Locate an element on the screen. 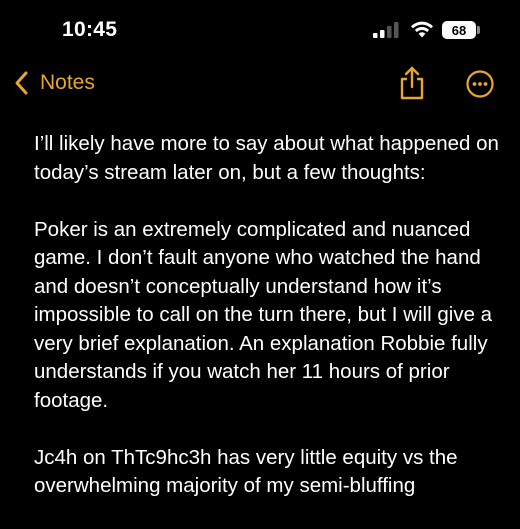  back-label: Notes is located at coordinates (67, 82).